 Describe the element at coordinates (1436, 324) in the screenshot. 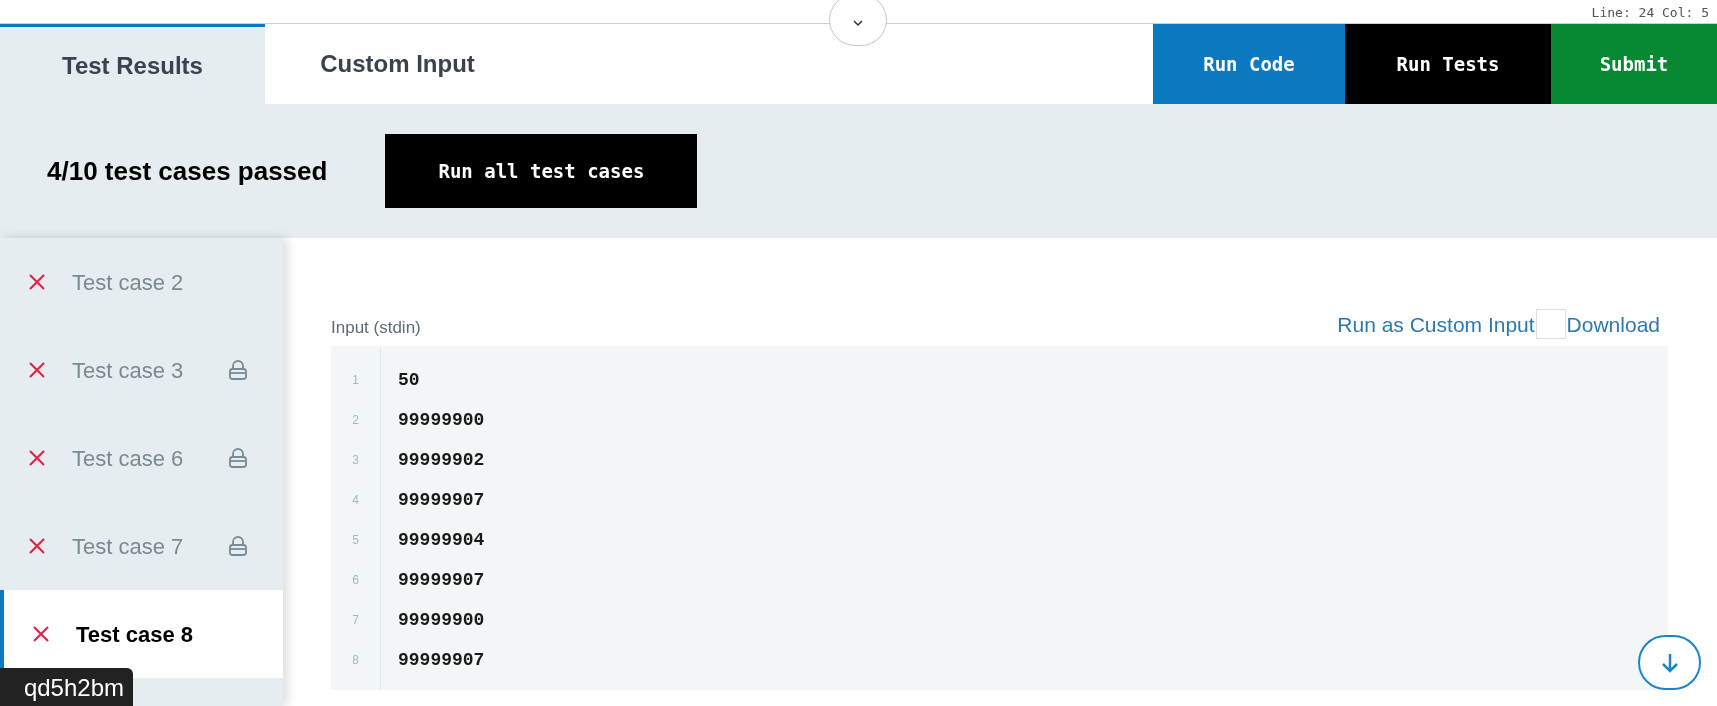

I see `run-custom-link: Run as Custom Input` at that location.